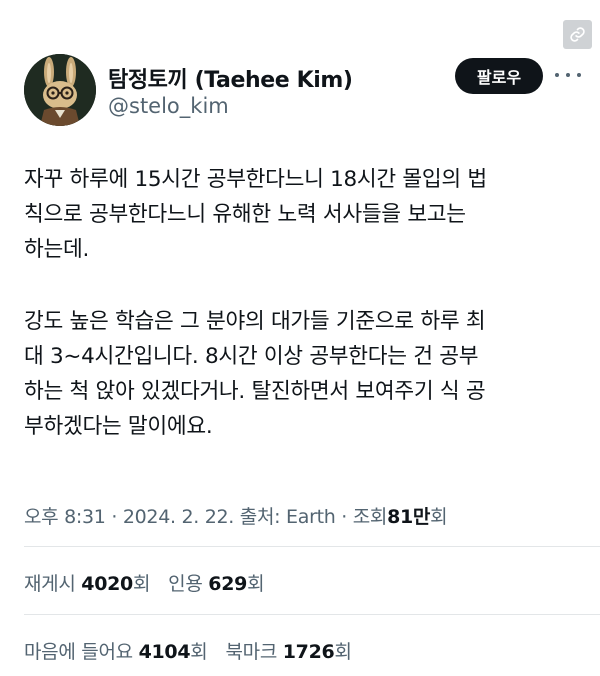 The height and width of the screenshot is (676, 600). I want to click on quotes-count: 629, so click(228, 584).